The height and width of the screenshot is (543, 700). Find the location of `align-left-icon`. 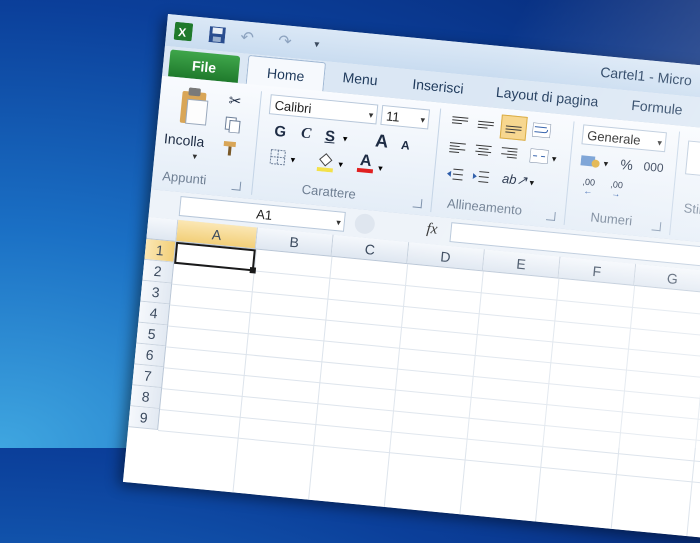

align-left-icon is located at coordinates (458, 148).